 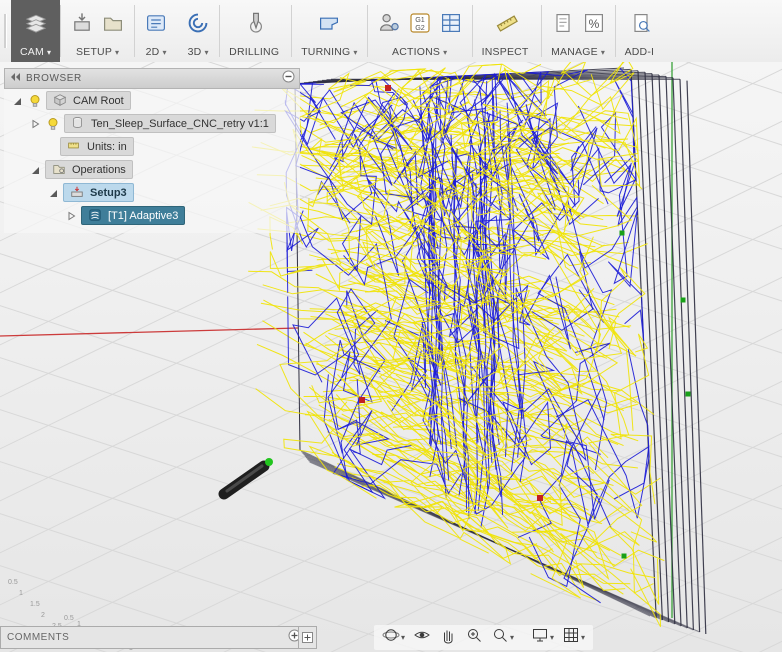 What do you see at coordinates (82, 25) in the screenshot?
I see `setup-icon` at bounding box center [82, 25].